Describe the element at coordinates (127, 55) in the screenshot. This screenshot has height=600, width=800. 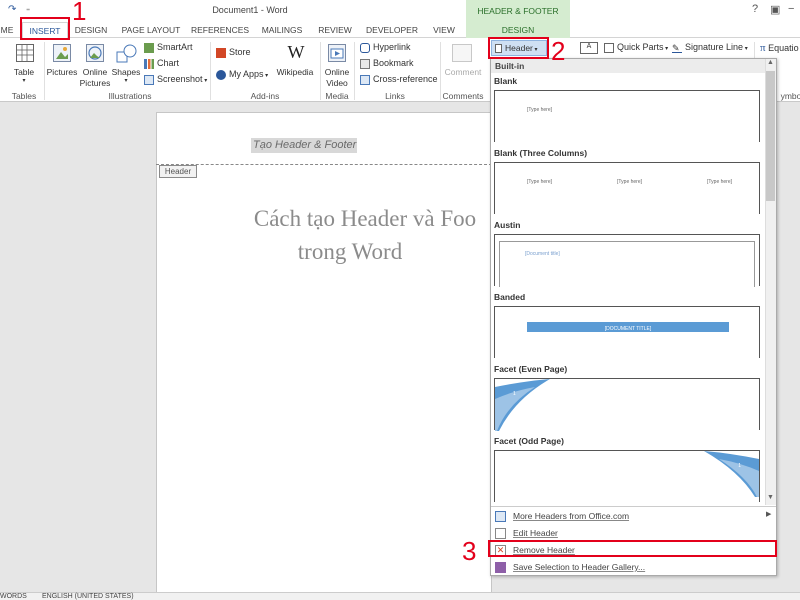
I see `shapes-icon` at that location.